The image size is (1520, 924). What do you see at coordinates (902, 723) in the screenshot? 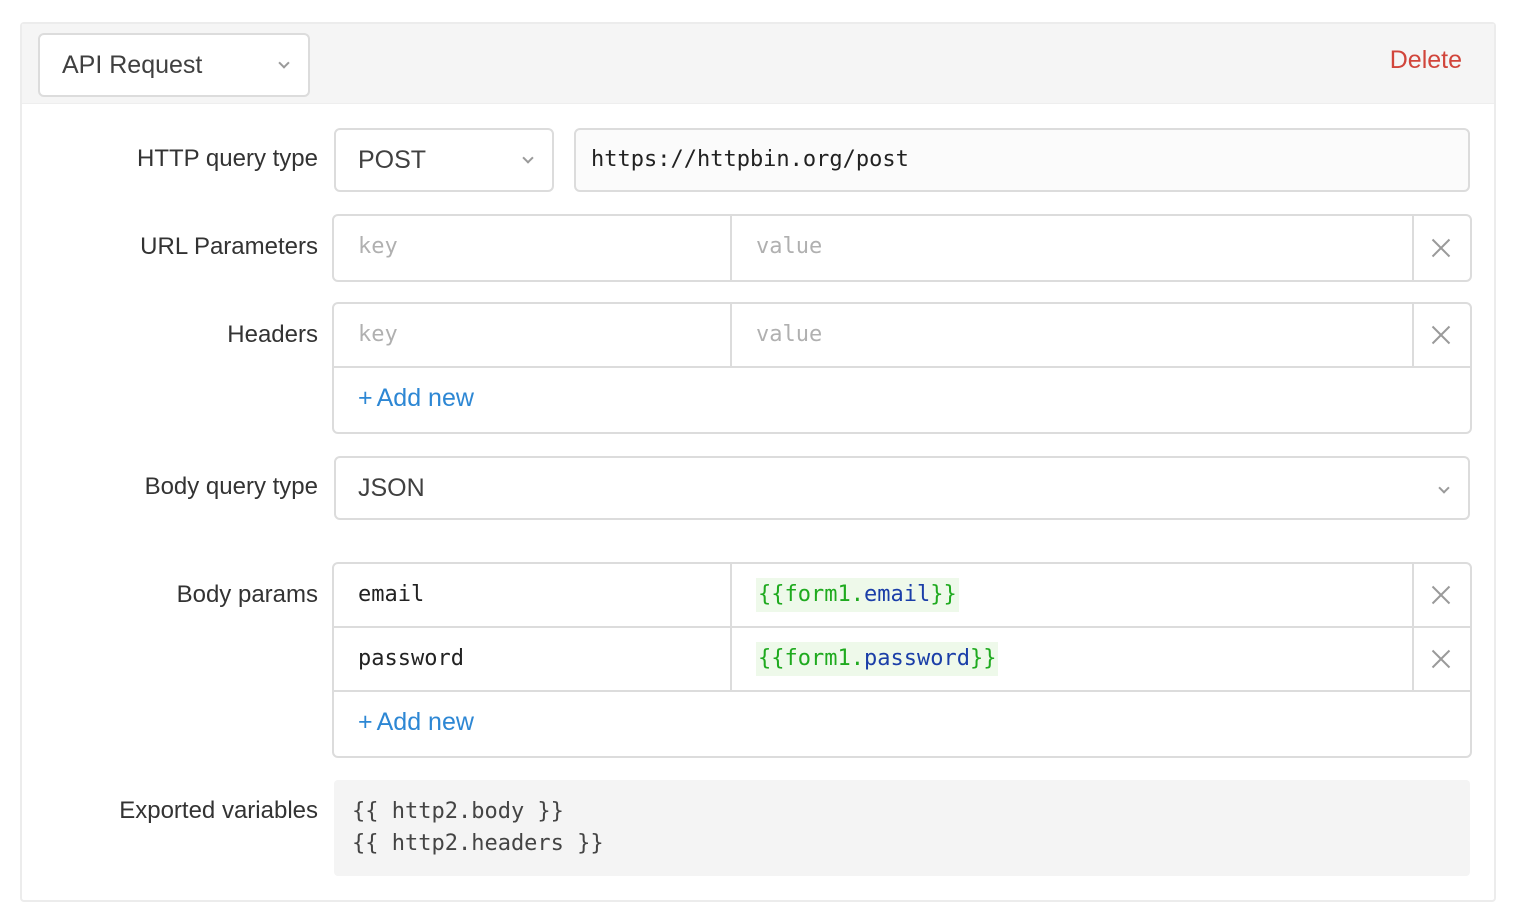
I see `add-body-param-button: + Add new` at bounding box center [902, 723].